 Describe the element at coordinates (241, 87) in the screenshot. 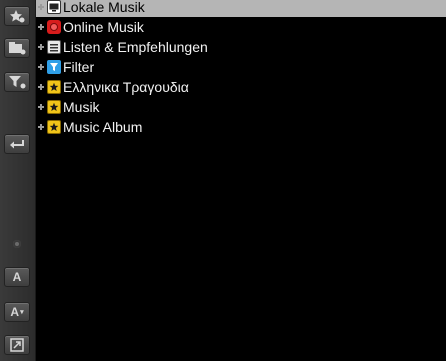

I see `tree-item-ellinika-tragoudia: Ελληνικα Τραγουδια` at that location.